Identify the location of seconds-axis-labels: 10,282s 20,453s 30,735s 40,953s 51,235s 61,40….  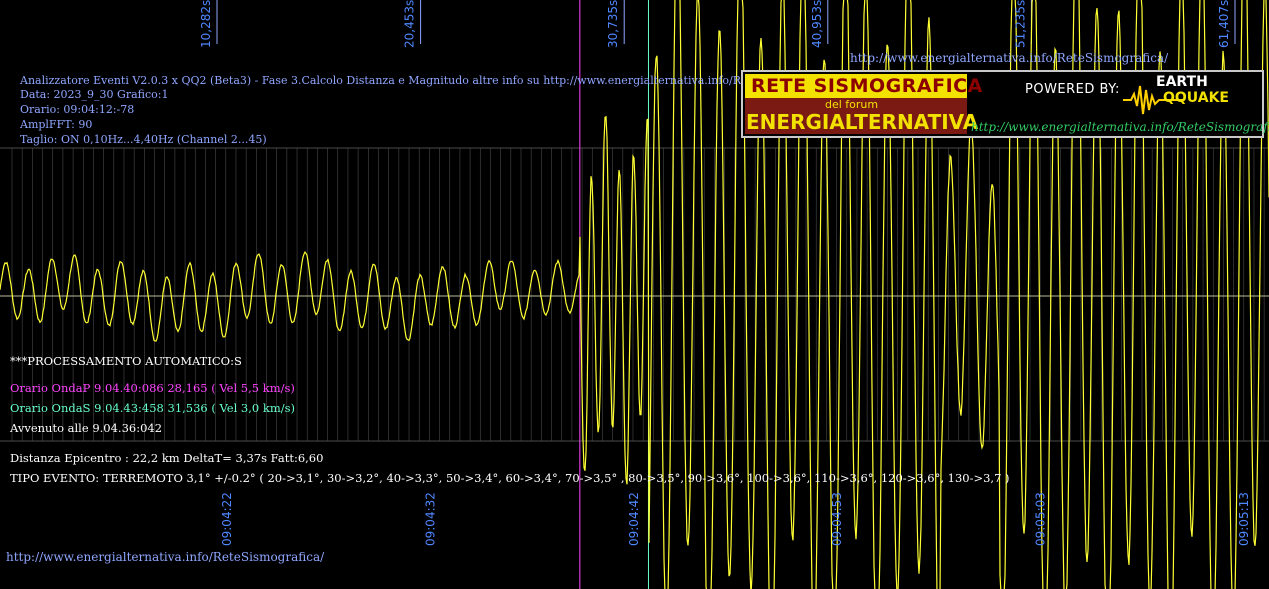
(715, 24).